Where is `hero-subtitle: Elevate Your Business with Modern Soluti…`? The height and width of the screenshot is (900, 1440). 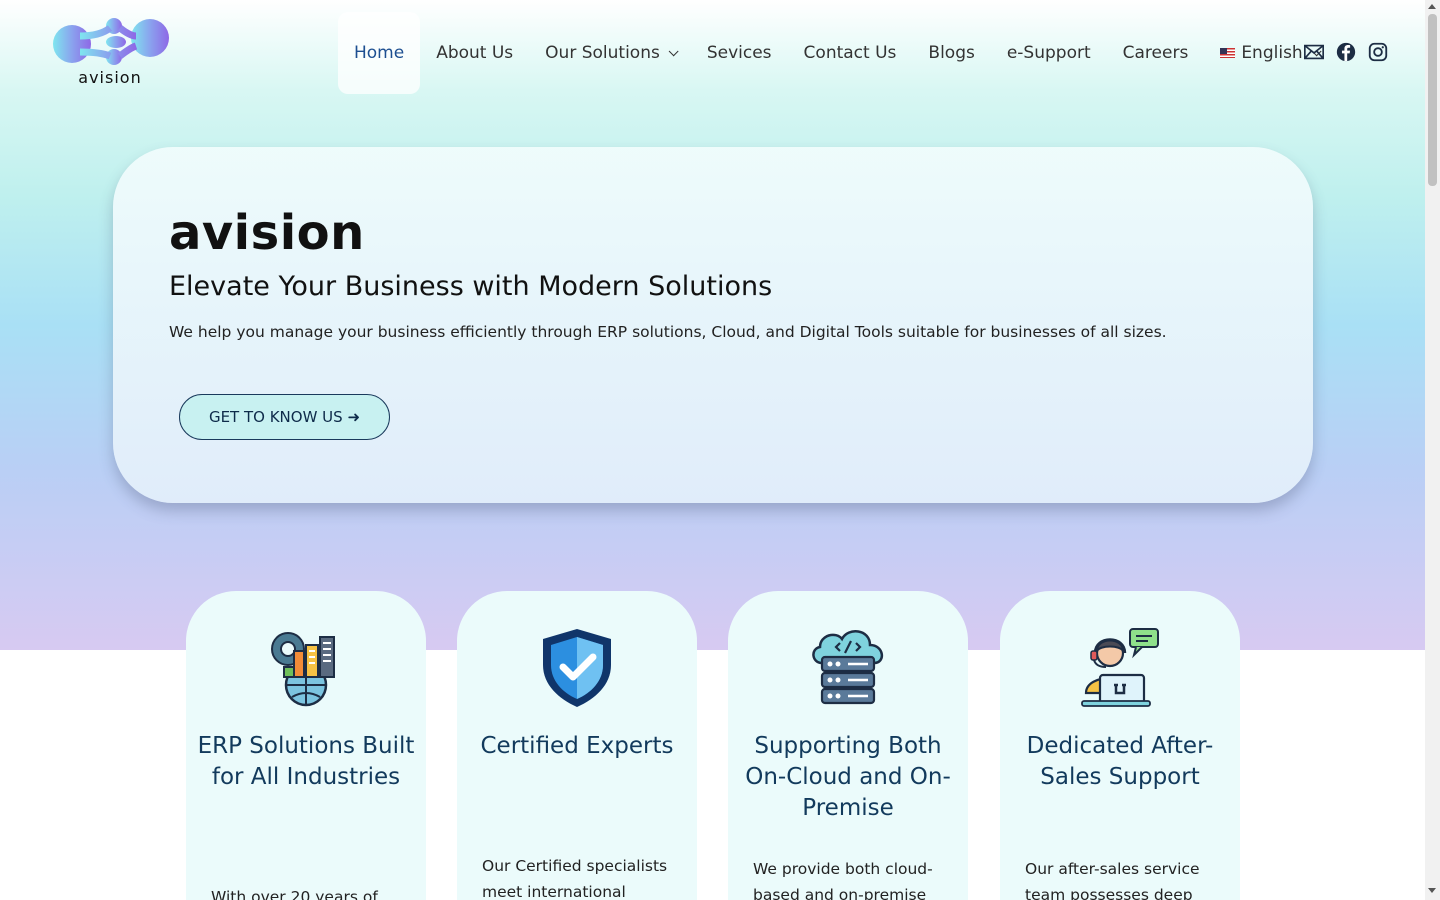
hero-subtitle: Elevate Your Business with Modern Soluti… is located at coordinates (471, 286).